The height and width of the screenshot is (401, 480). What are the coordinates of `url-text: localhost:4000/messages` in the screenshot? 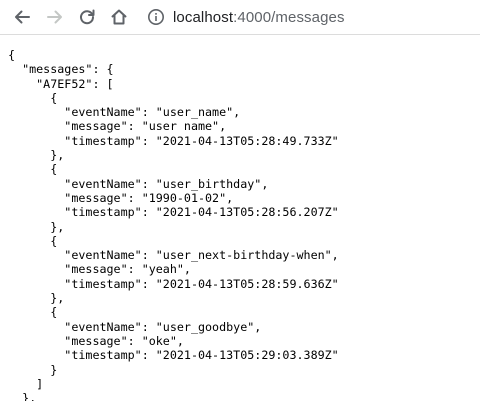 It's located at (259, 17).